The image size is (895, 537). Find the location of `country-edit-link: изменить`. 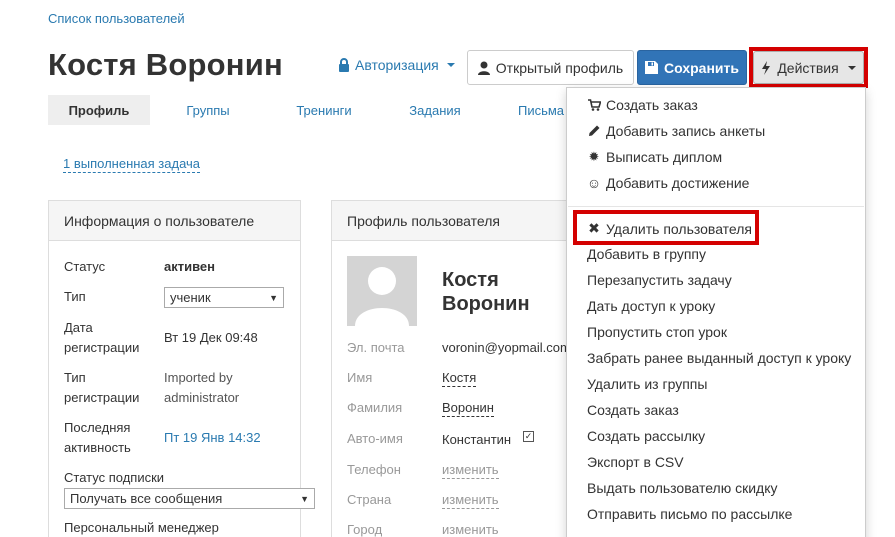

country-edit-link: изменить is located at coordinates (470, 500).